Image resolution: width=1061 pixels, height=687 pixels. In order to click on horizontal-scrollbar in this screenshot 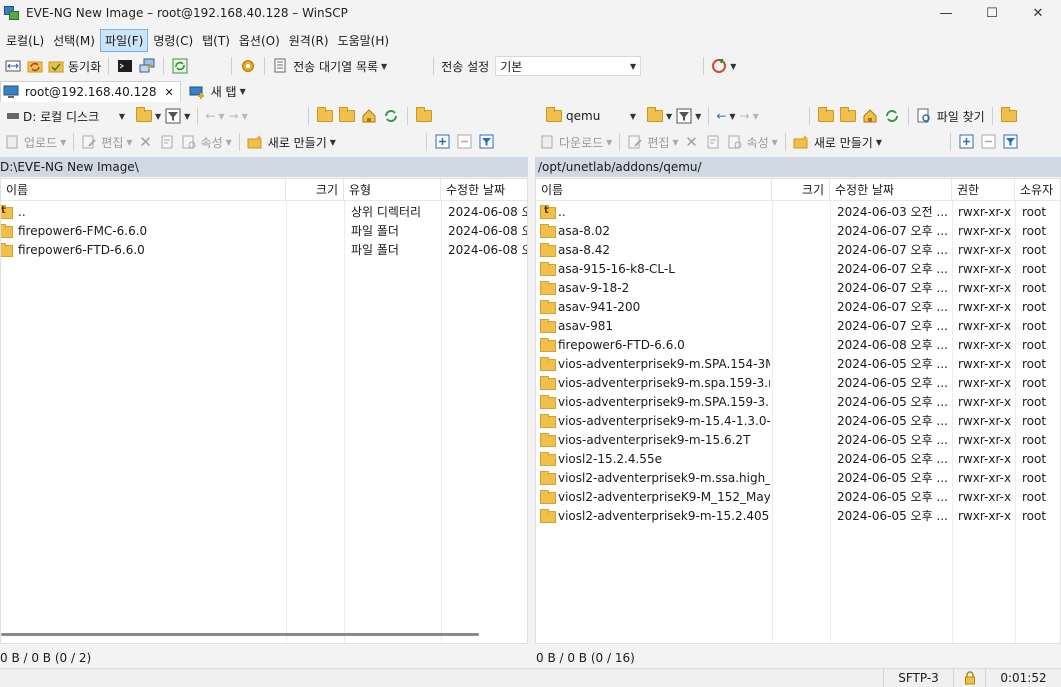, I will do `click(240, 634)`.